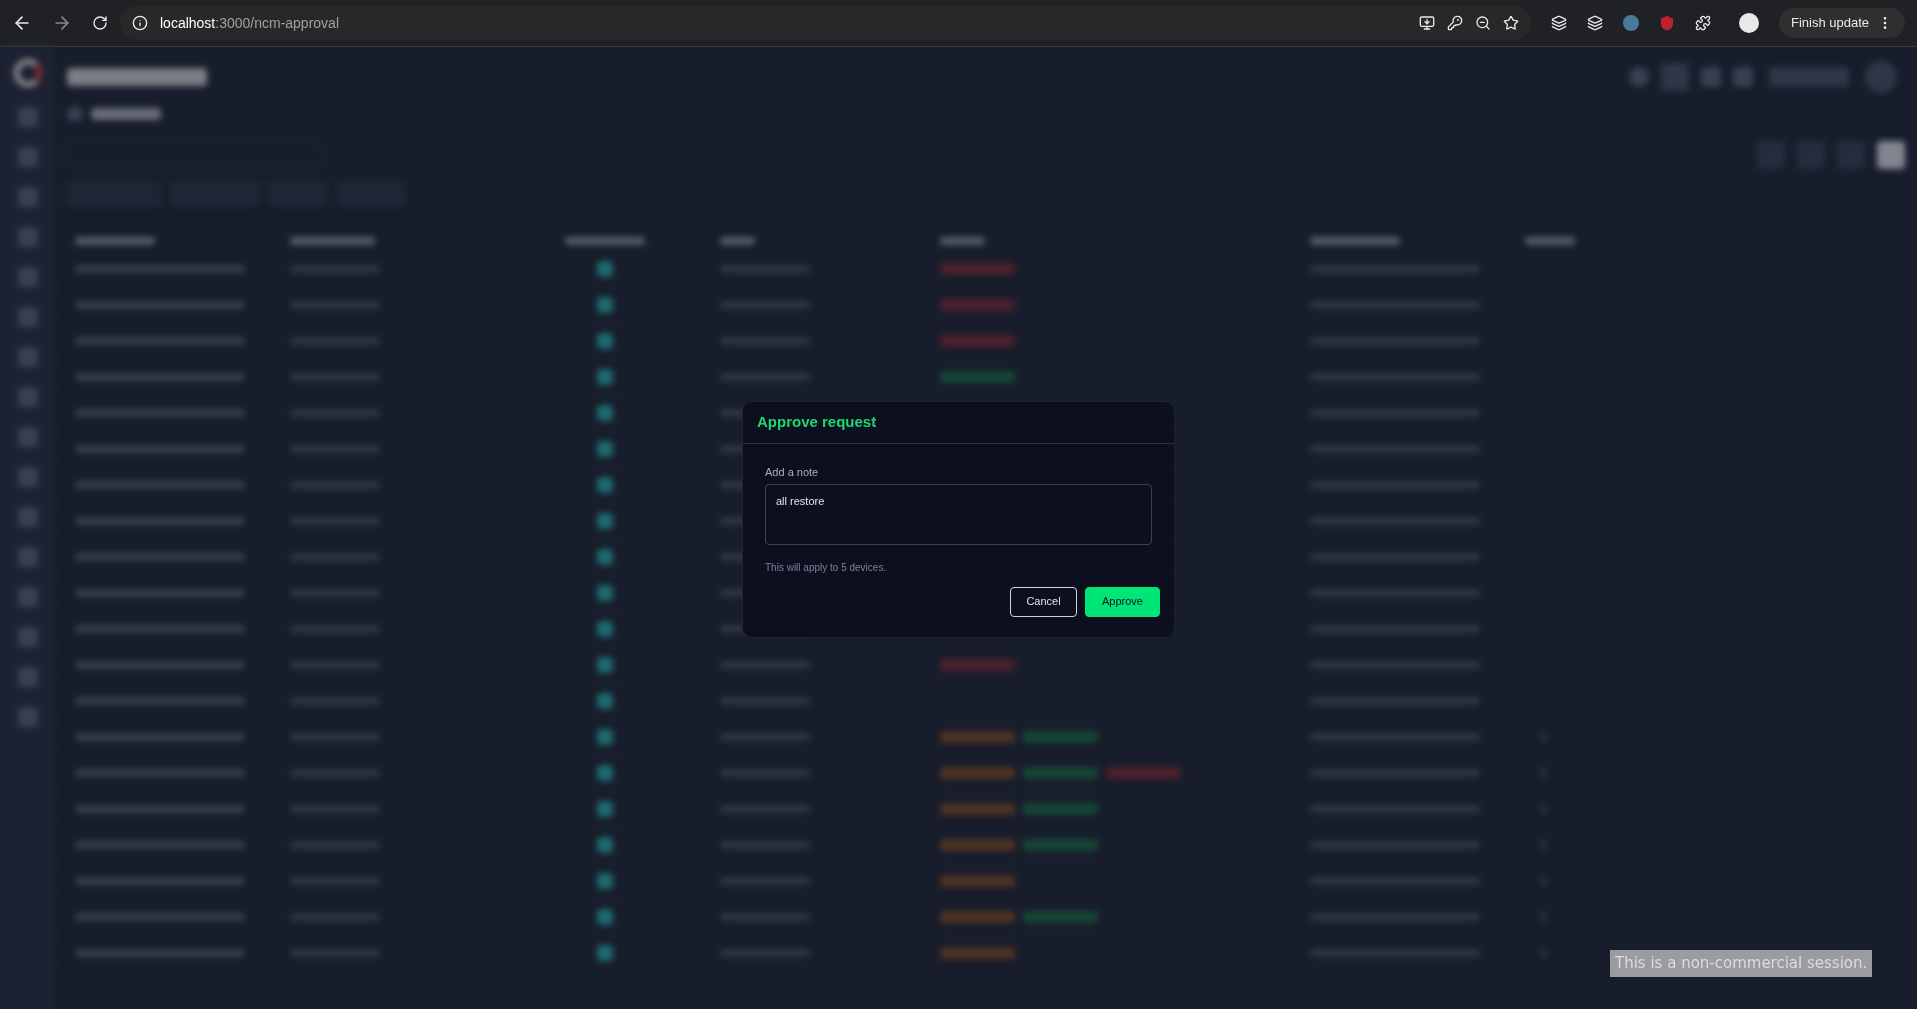  Describe the element at coordinates (1122, 601) in the screenshot. I see `approve-button: Approve` at that location.